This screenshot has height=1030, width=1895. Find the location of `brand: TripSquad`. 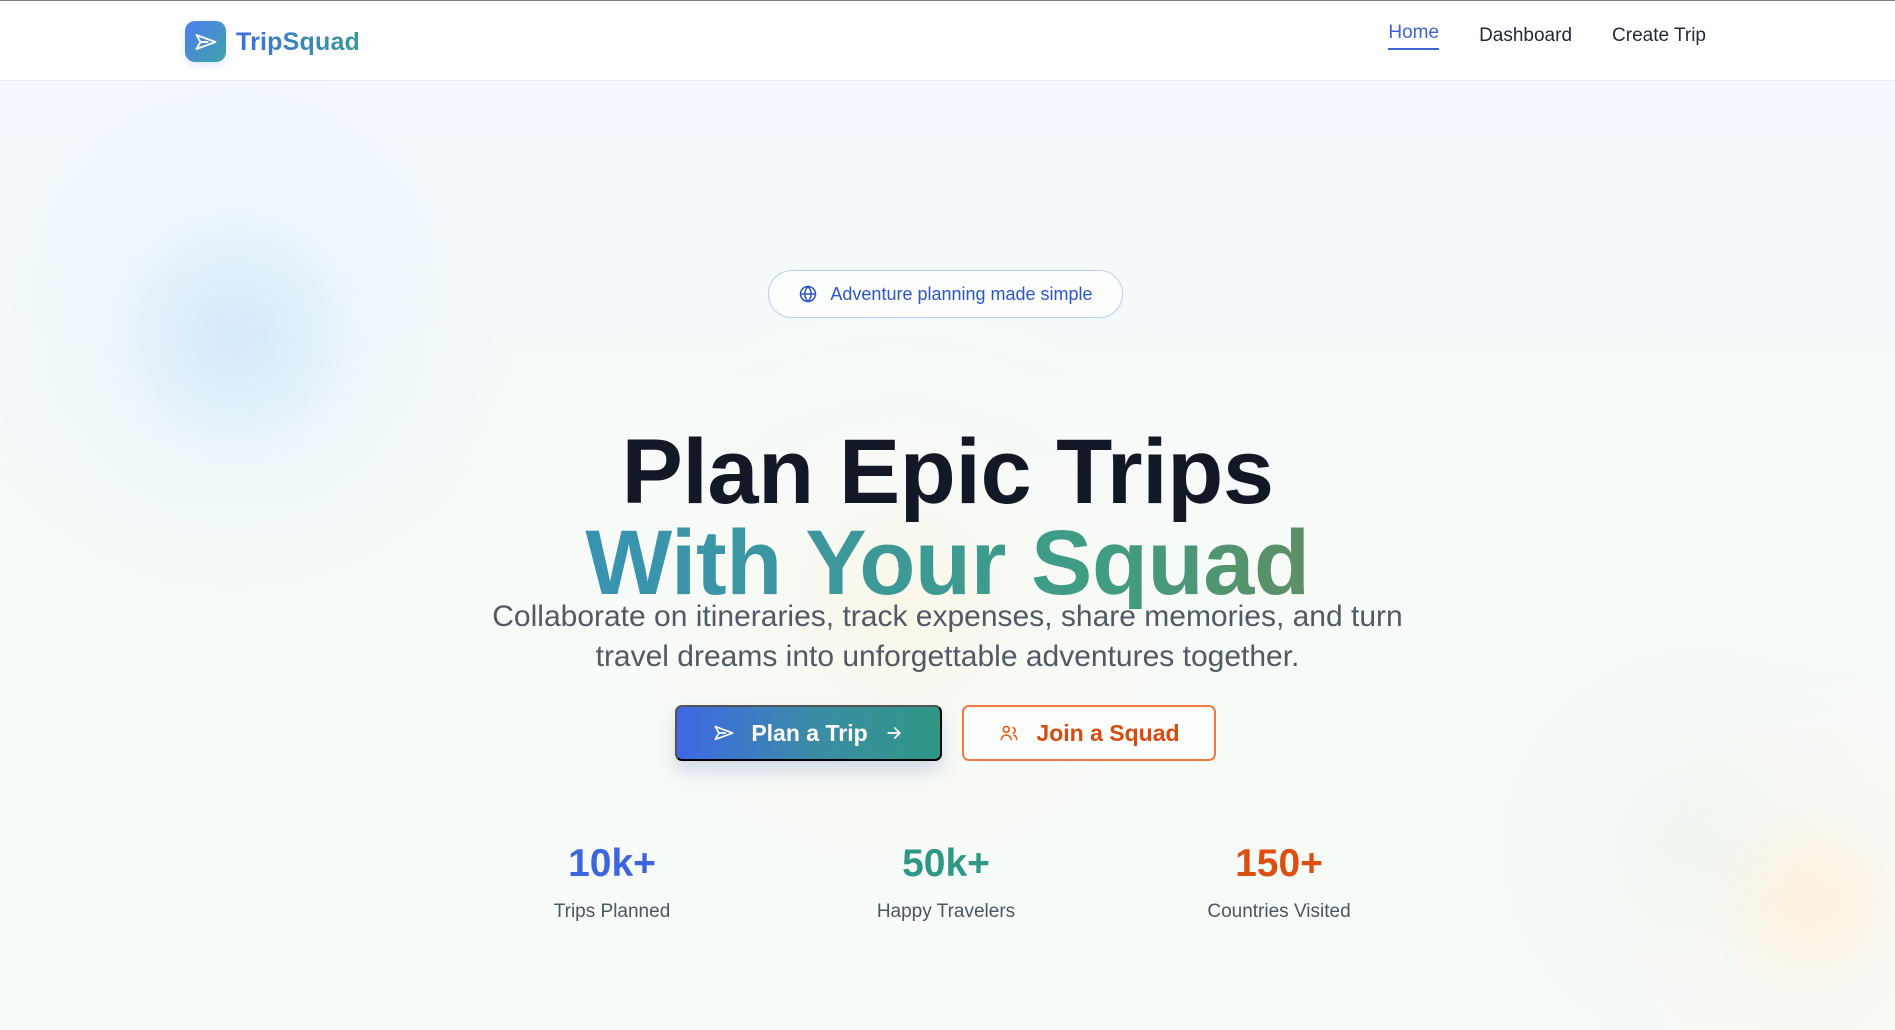

brand: TripSquad is located at coordinates (272, 41).